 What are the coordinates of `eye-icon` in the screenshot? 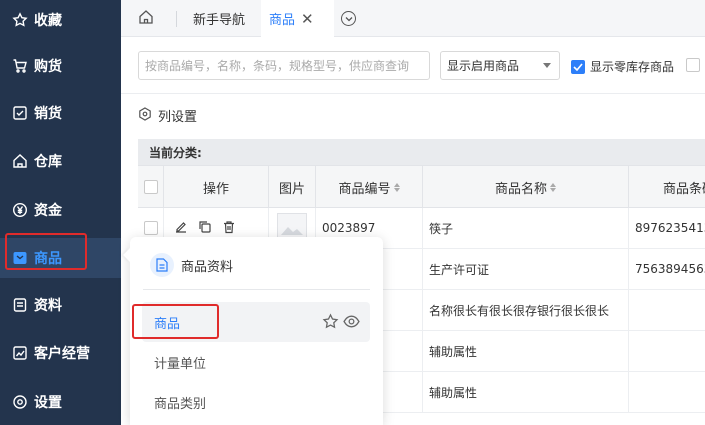 It's located at (351, 323).